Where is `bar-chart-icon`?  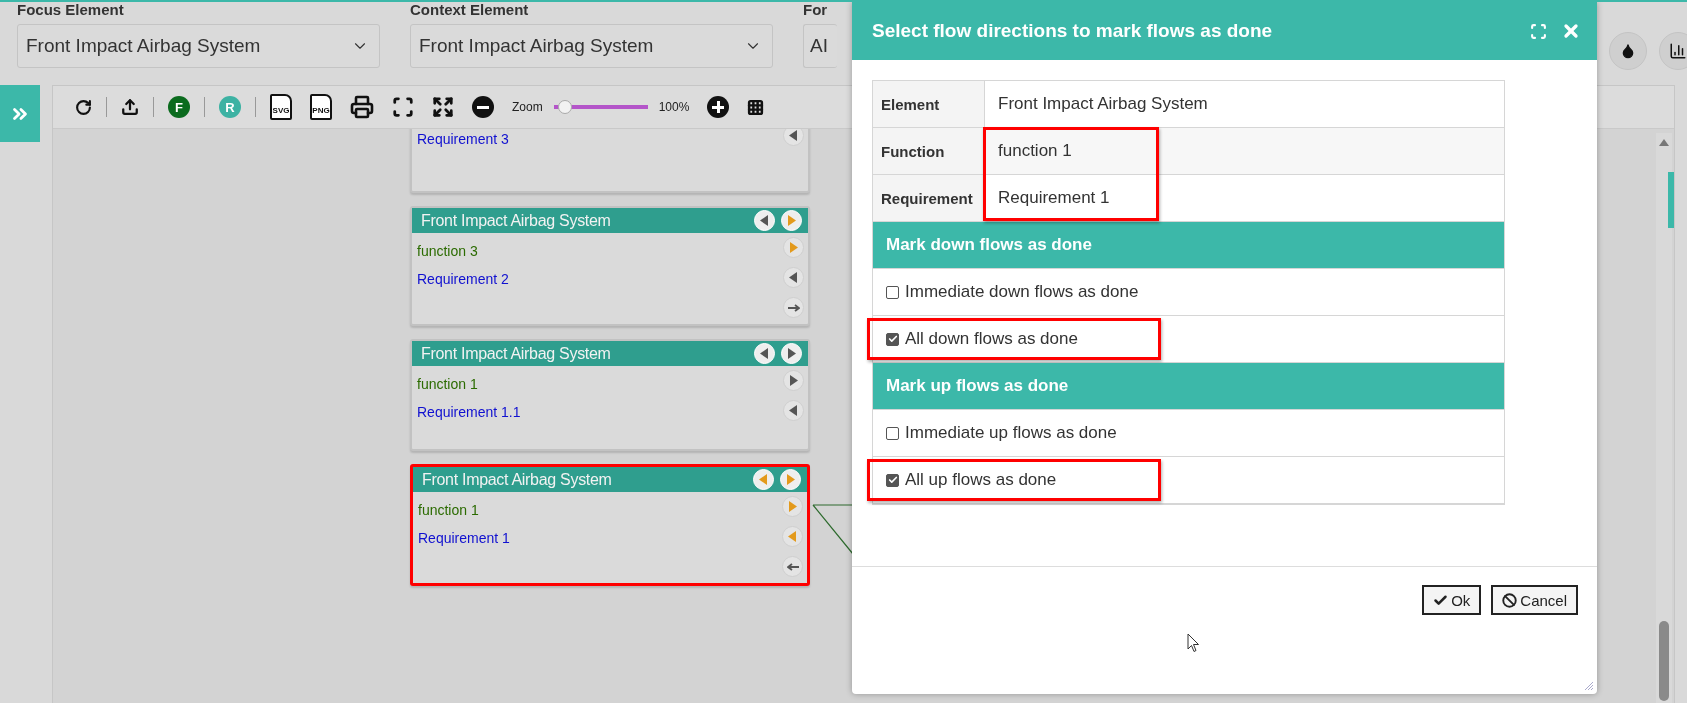
bar-chart-icon is located at coordinates (1678, 51).